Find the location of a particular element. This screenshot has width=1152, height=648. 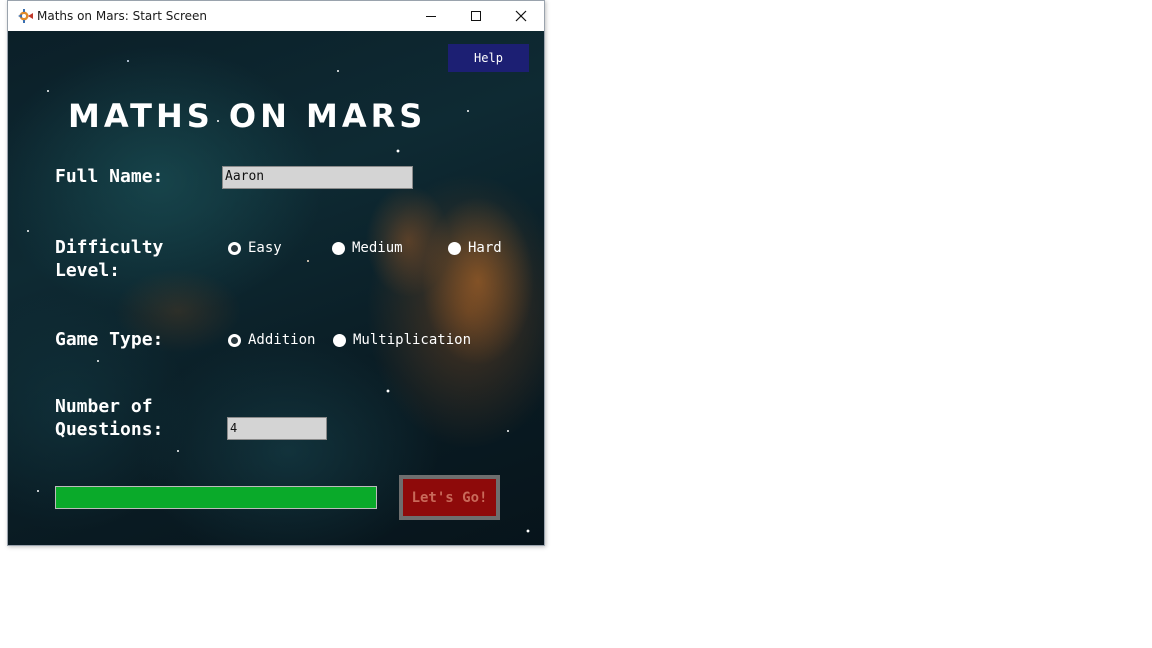

difficulty-label: Difficulty Level: is located at coordinates (109, 259).